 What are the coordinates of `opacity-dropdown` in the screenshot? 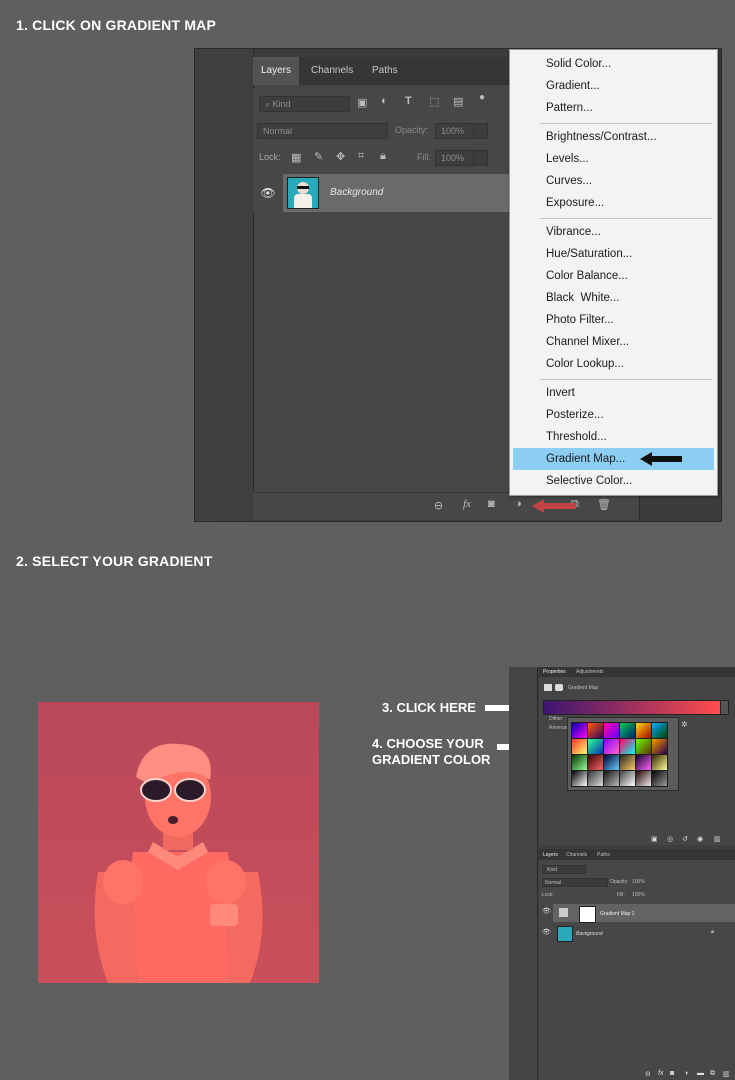 It's located at (480, 131).